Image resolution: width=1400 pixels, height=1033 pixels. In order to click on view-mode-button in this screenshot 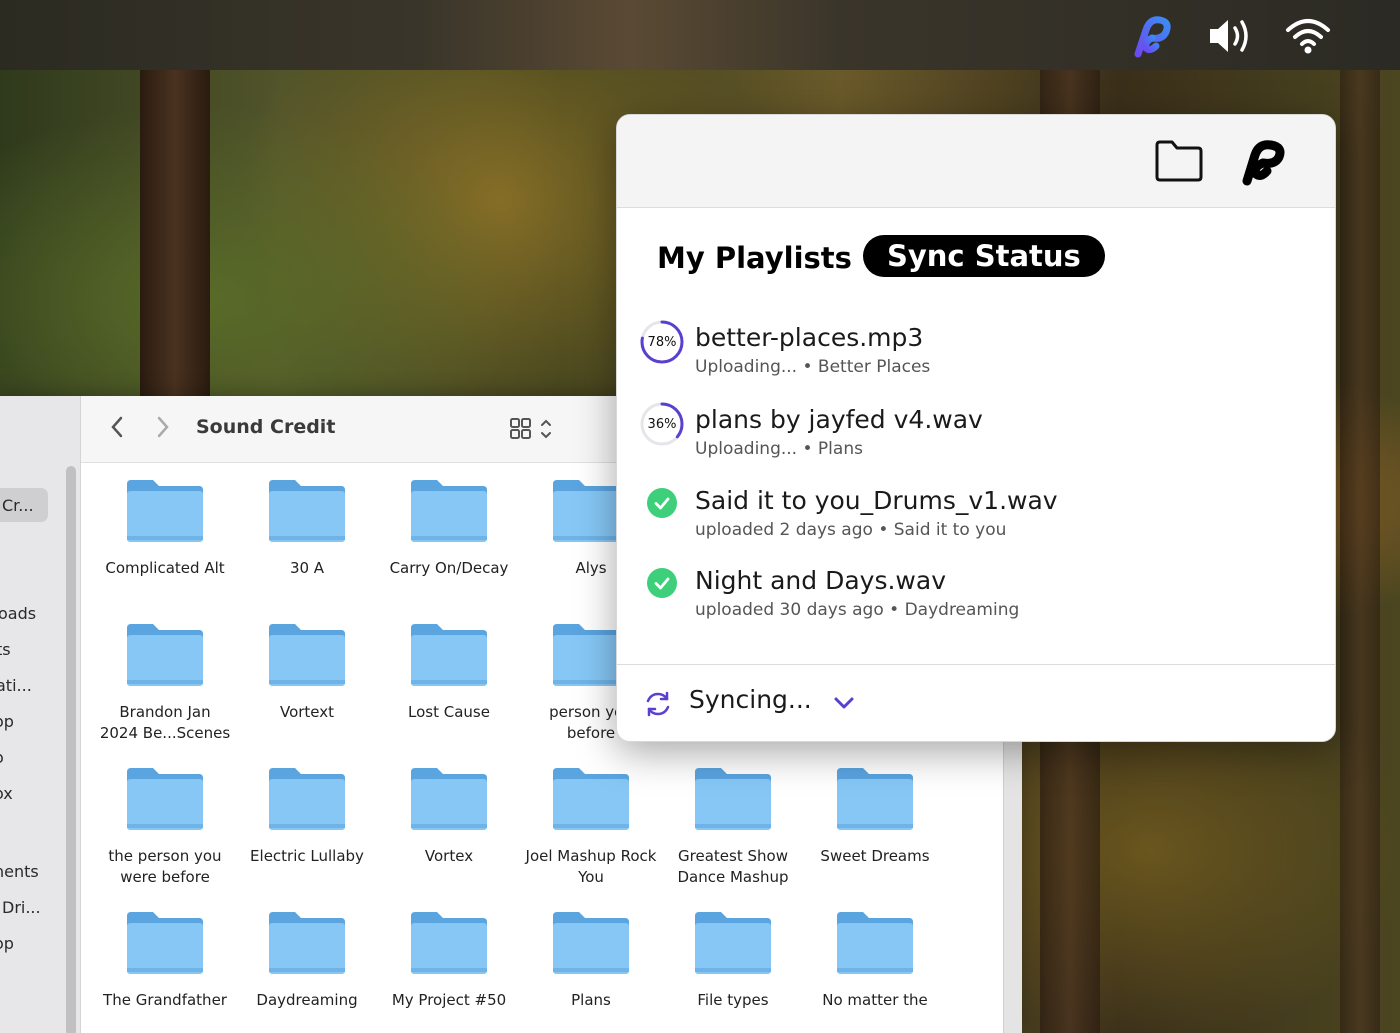, I will do `click(533, 431)`.